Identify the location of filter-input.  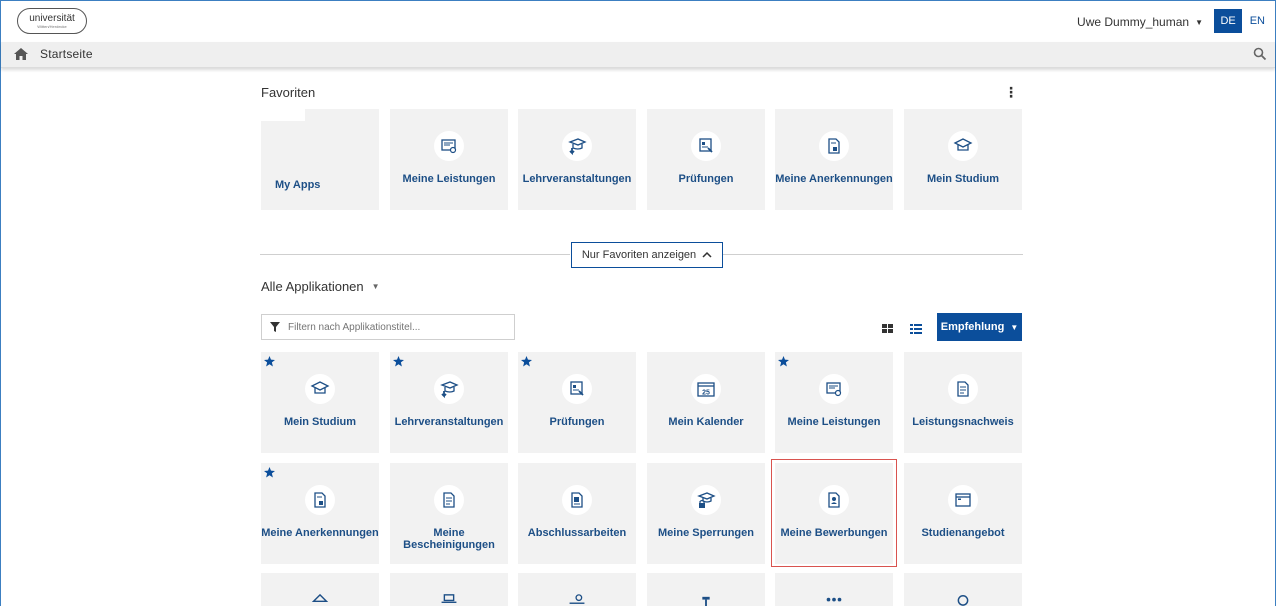
(388, 327).